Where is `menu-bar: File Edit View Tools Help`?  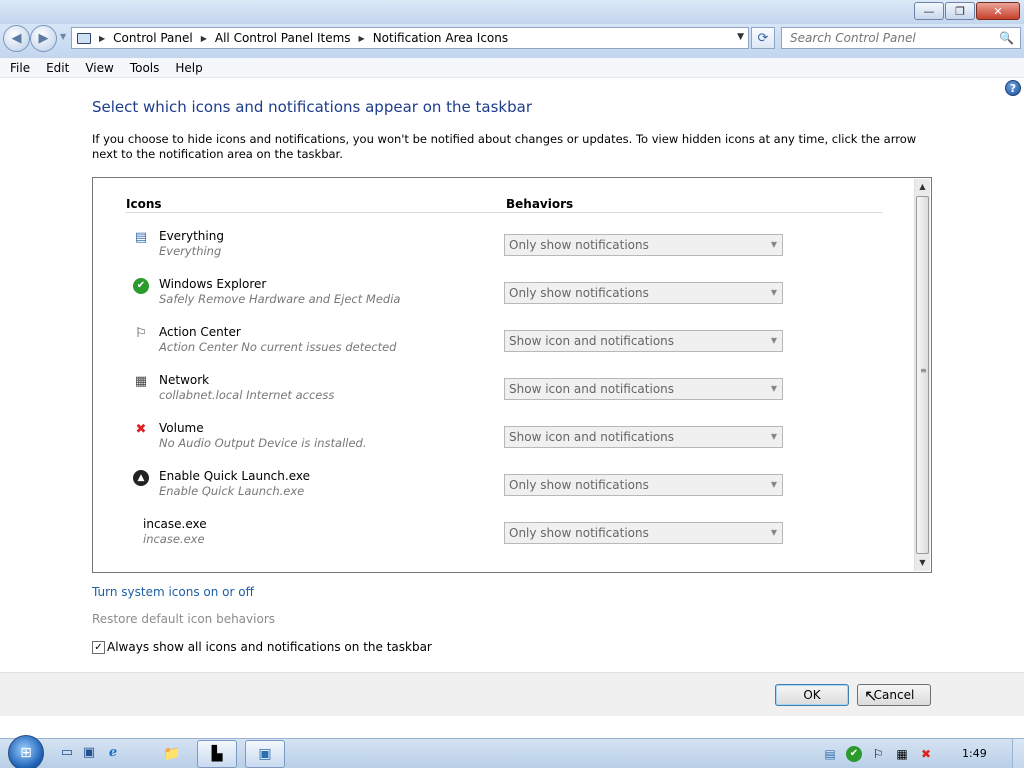
menu-bar: File Edit View Tools Help is located at coordinates (512, 68).